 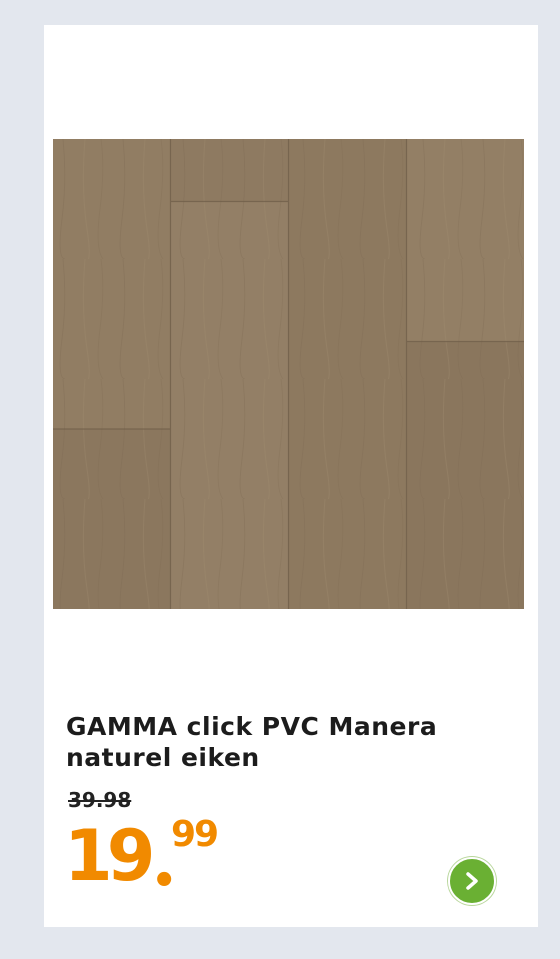 I want to click on product-title-line-1: GAMMA click PVC Manera, so click(x=252, y=726).